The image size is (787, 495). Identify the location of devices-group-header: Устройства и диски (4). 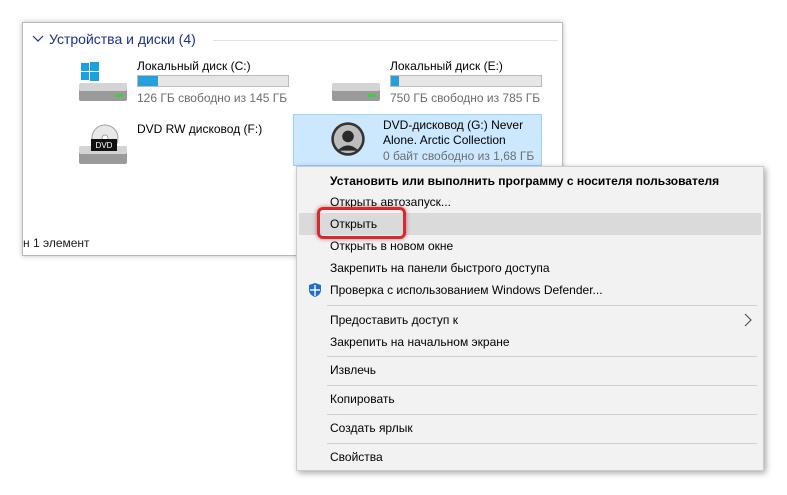
(113, 39).